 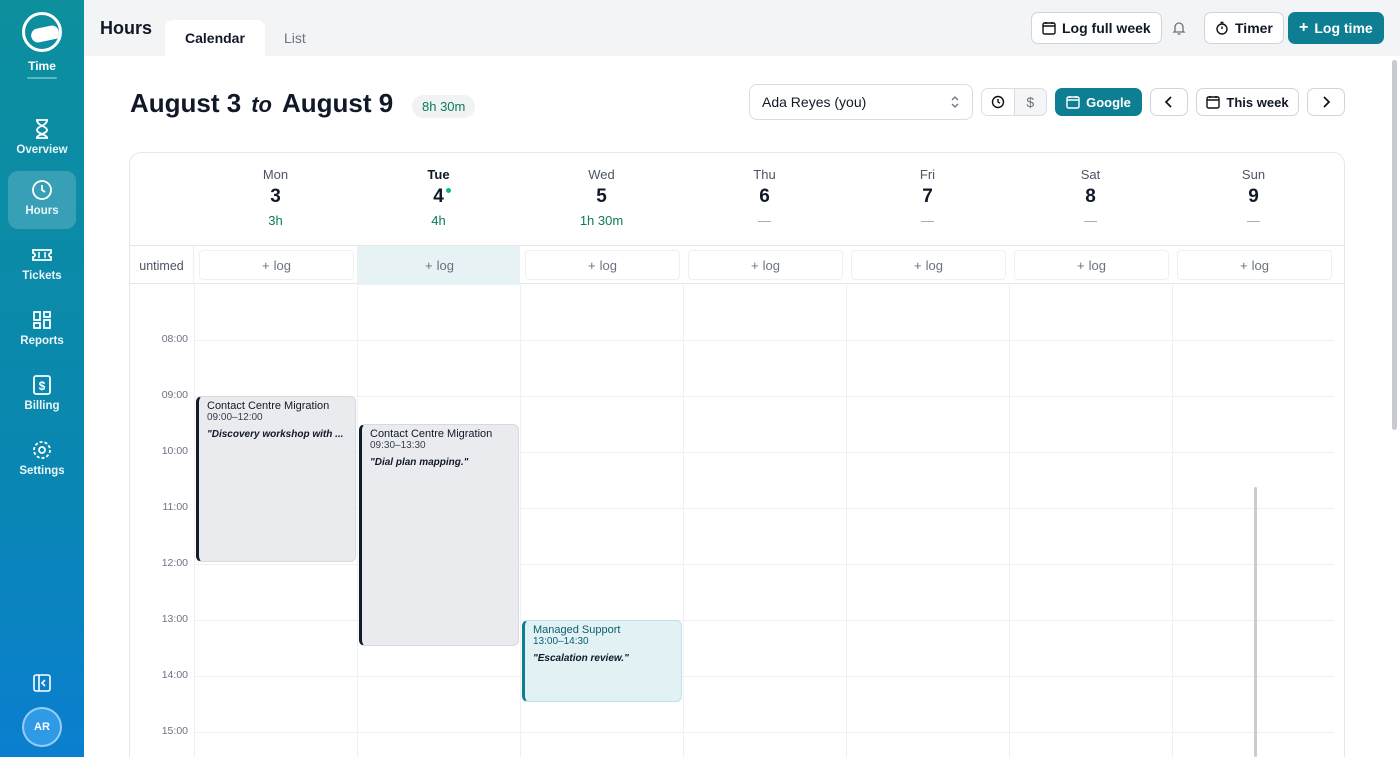 I want to click on entry-project: Contact Centre Migration, so click(x=431, y=434).